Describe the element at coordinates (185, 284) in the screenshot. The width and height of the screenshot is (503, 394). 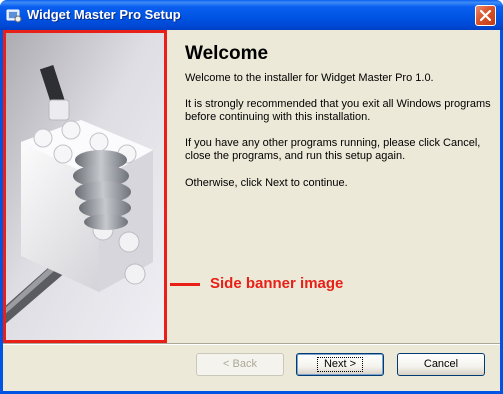
I see `callout-arrow-line` at that location.